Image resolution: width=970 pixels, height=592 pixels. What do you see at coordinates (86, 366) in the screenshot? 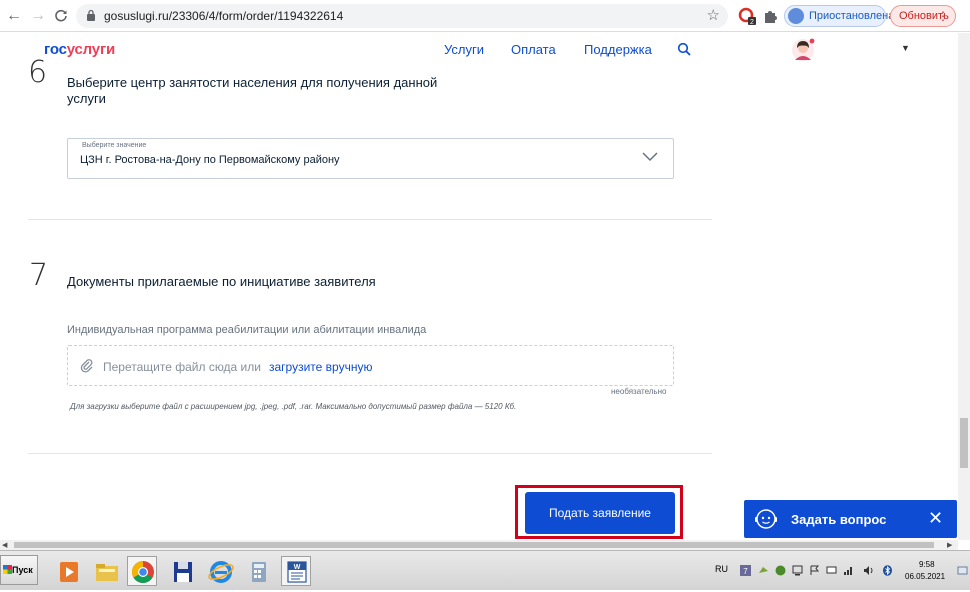
I see `paperclip-icon` at bounding box center [86, 366].